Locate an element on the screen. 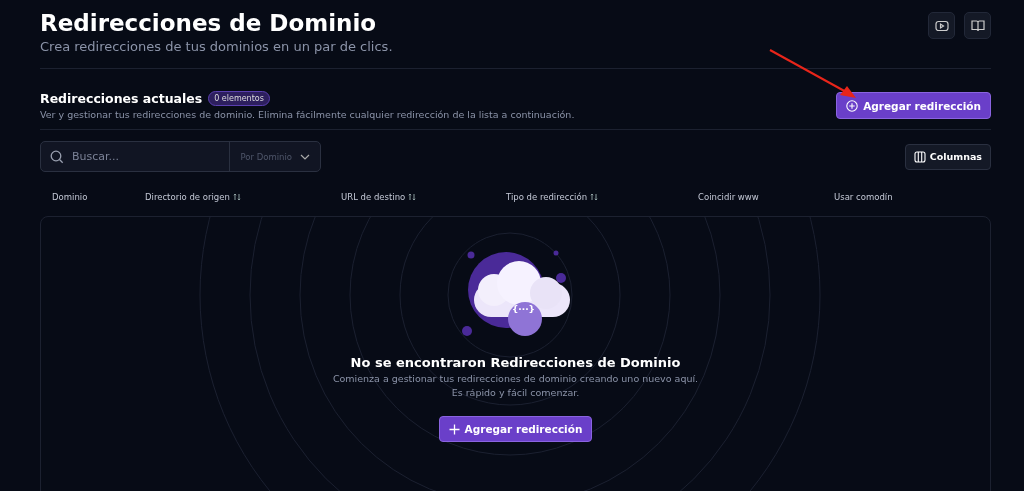  column-header: Coincidir www is located at coordinates (729, 197).